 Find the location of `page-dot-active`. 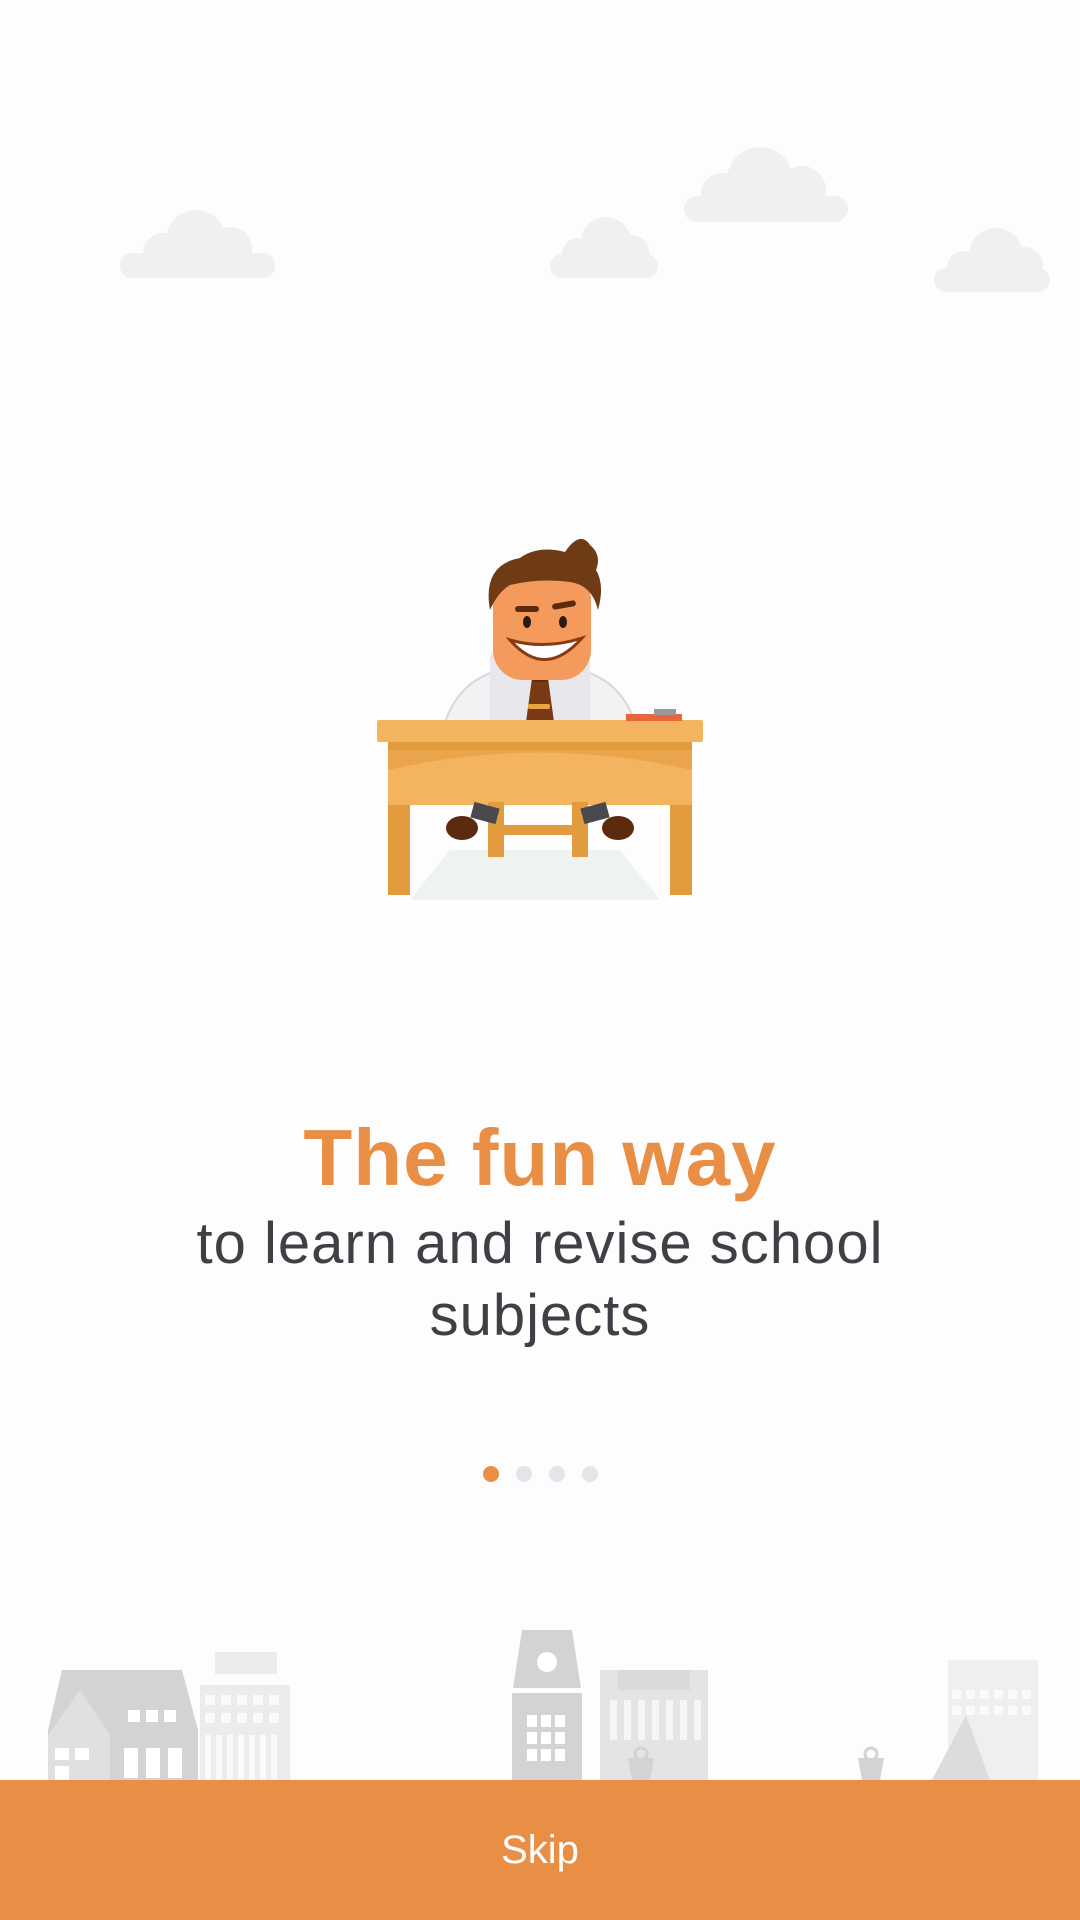

page-dot-active is located at coordinates (490, 1474).